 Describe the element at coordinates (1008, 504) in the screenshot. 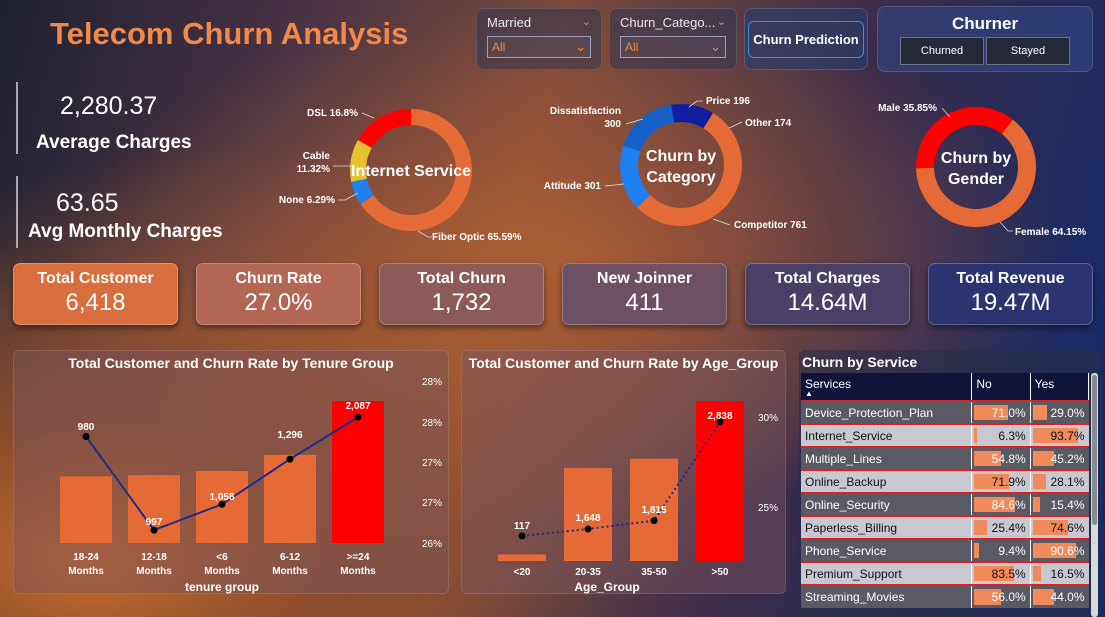

I see `percent-value: 84.6%` at that location.